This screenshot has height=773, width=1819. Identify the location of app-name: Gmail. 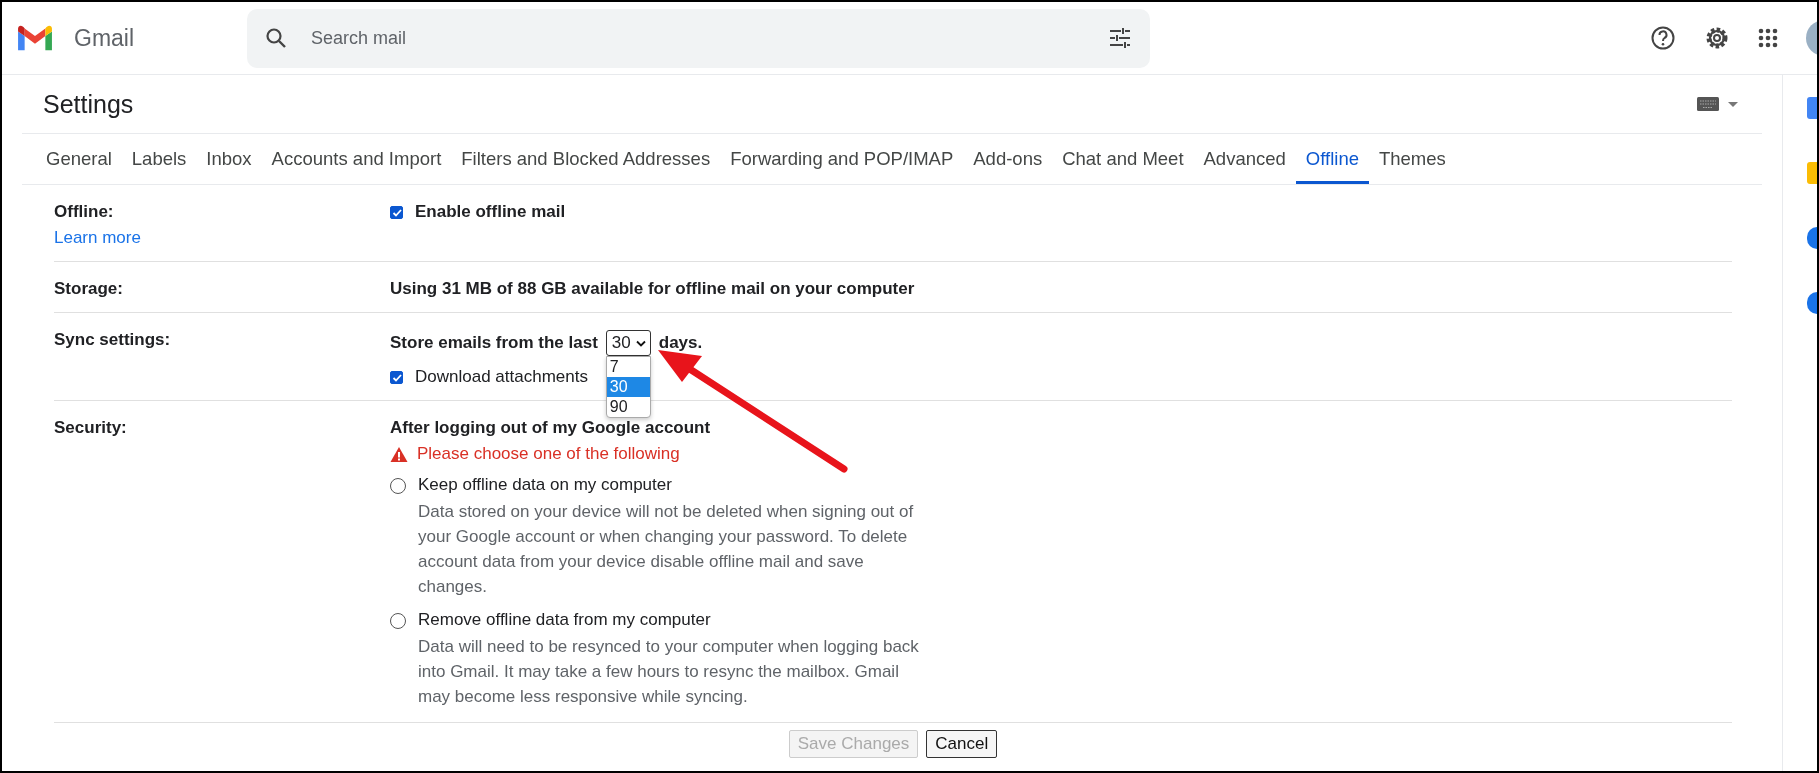
(104, 38).